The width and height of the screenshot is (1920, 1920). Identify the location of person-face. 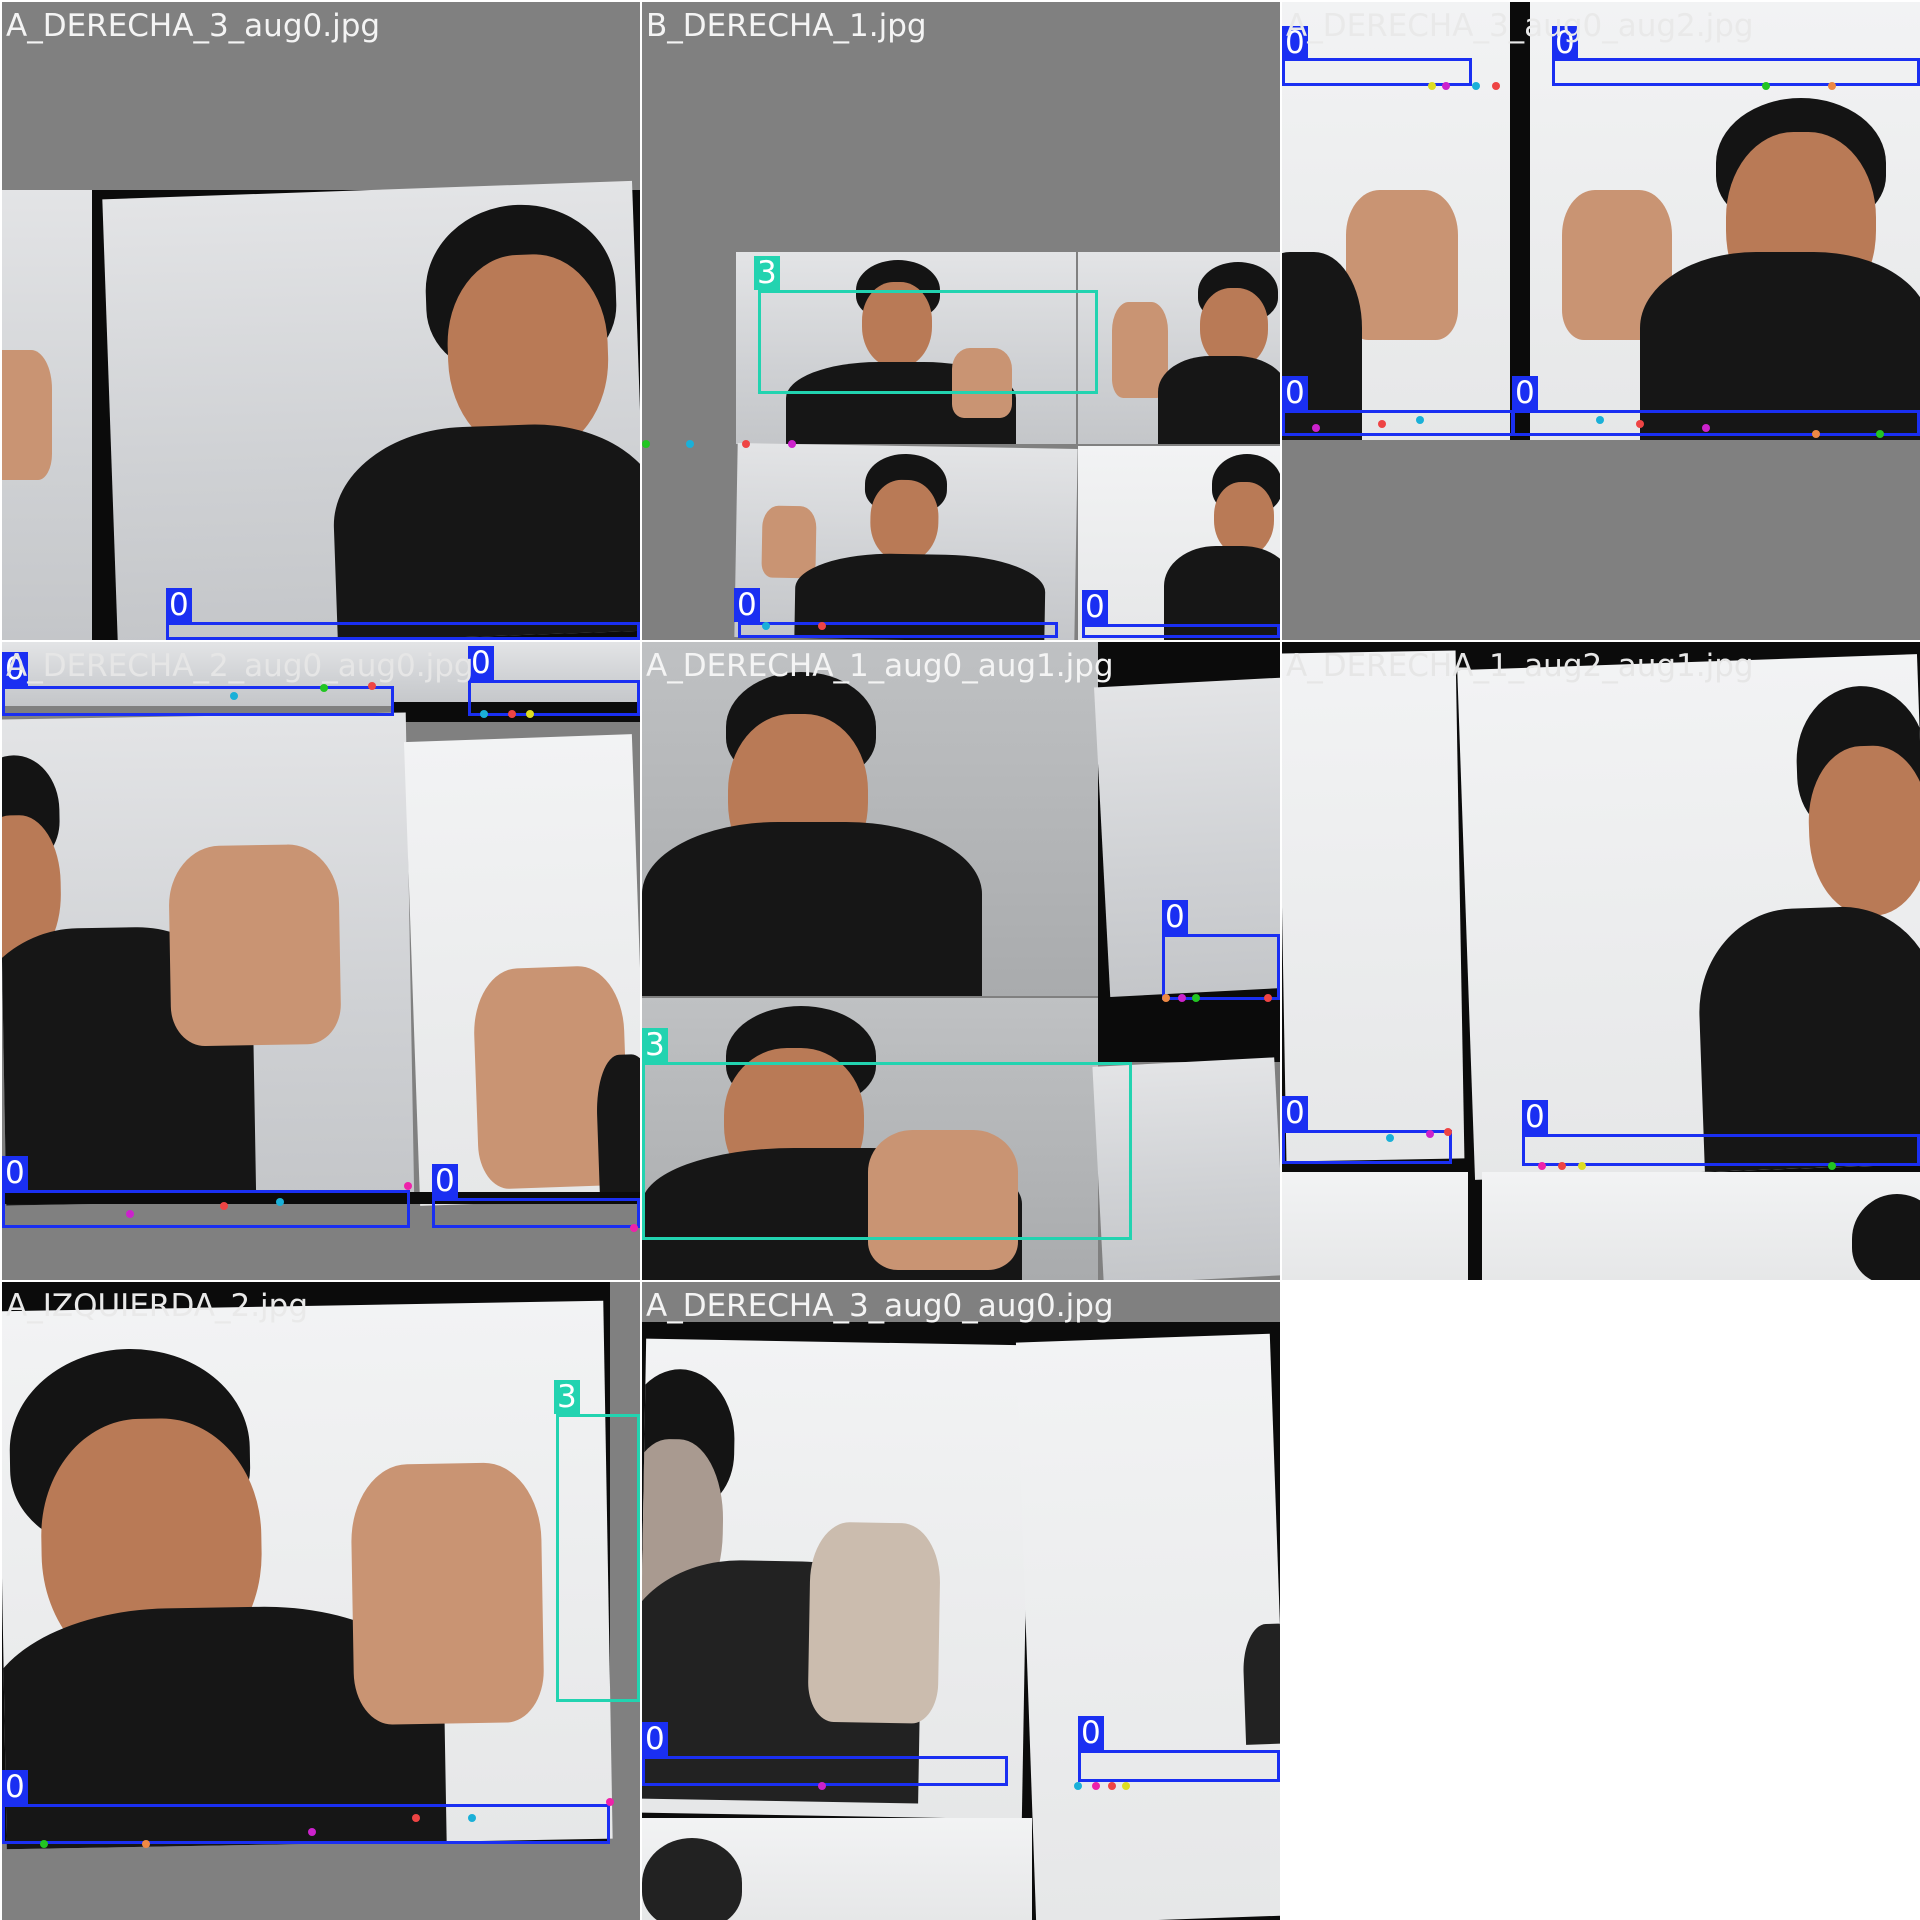
(1863, 830).